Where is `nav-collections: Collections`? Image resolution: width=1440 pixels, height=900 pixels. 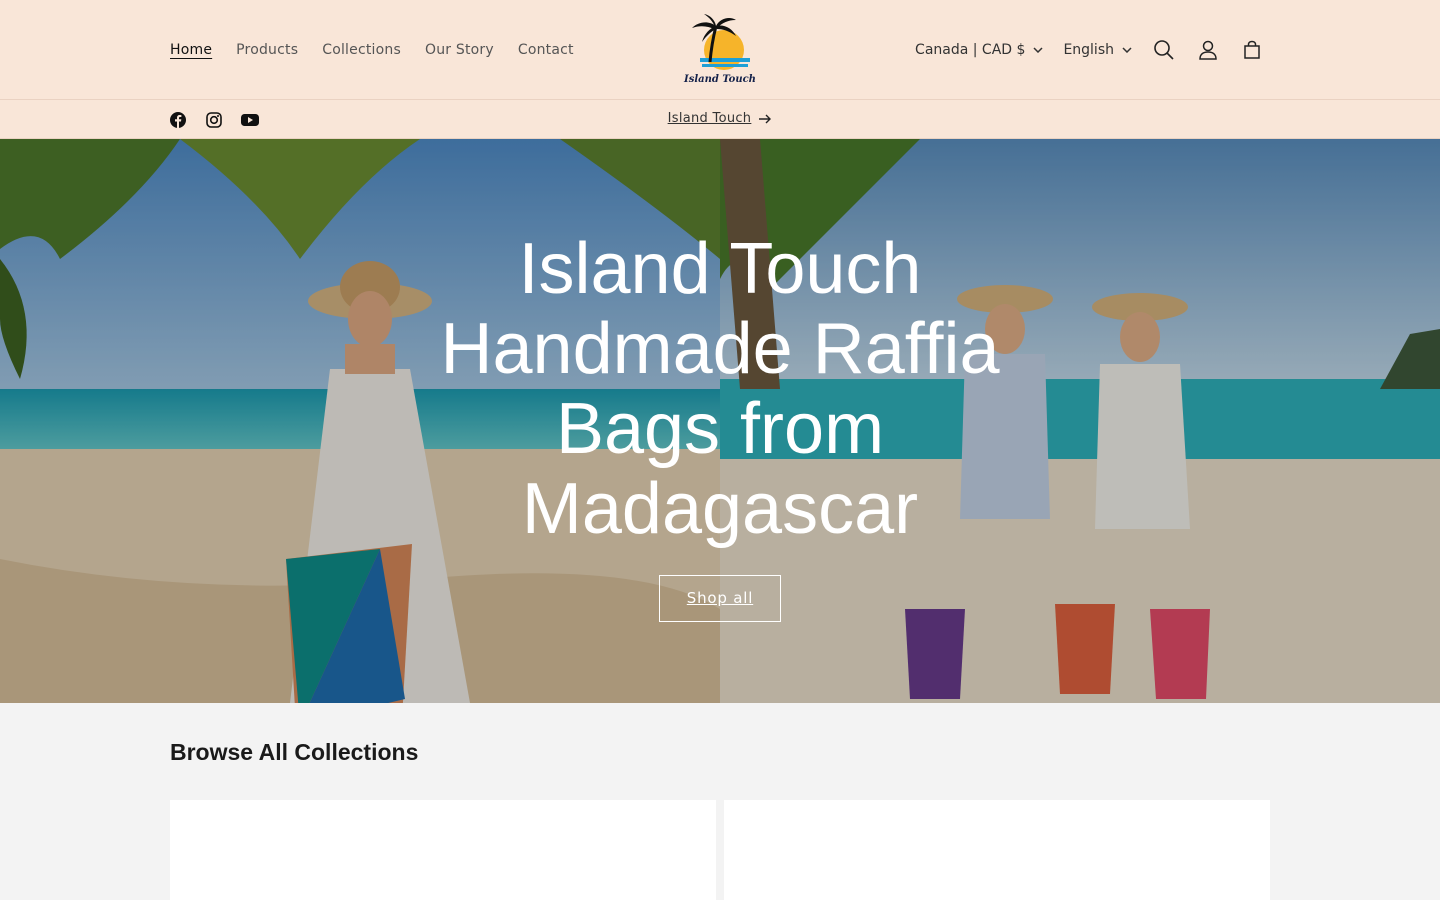
nav-collections: Collections is located at coordinates (361, 50).